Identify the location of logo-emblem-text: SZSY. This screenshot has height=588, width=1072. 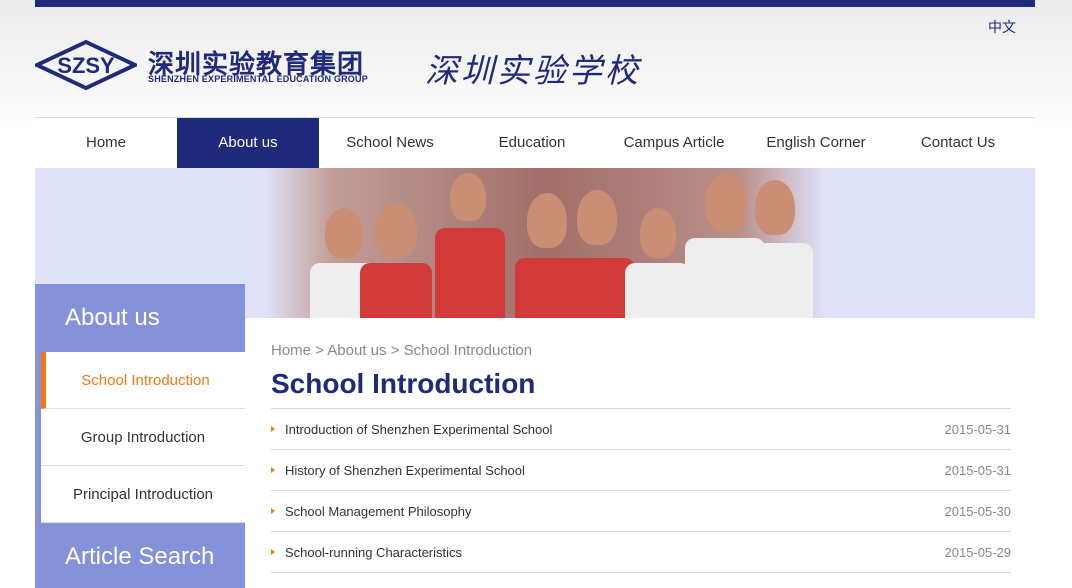
(86, 65).